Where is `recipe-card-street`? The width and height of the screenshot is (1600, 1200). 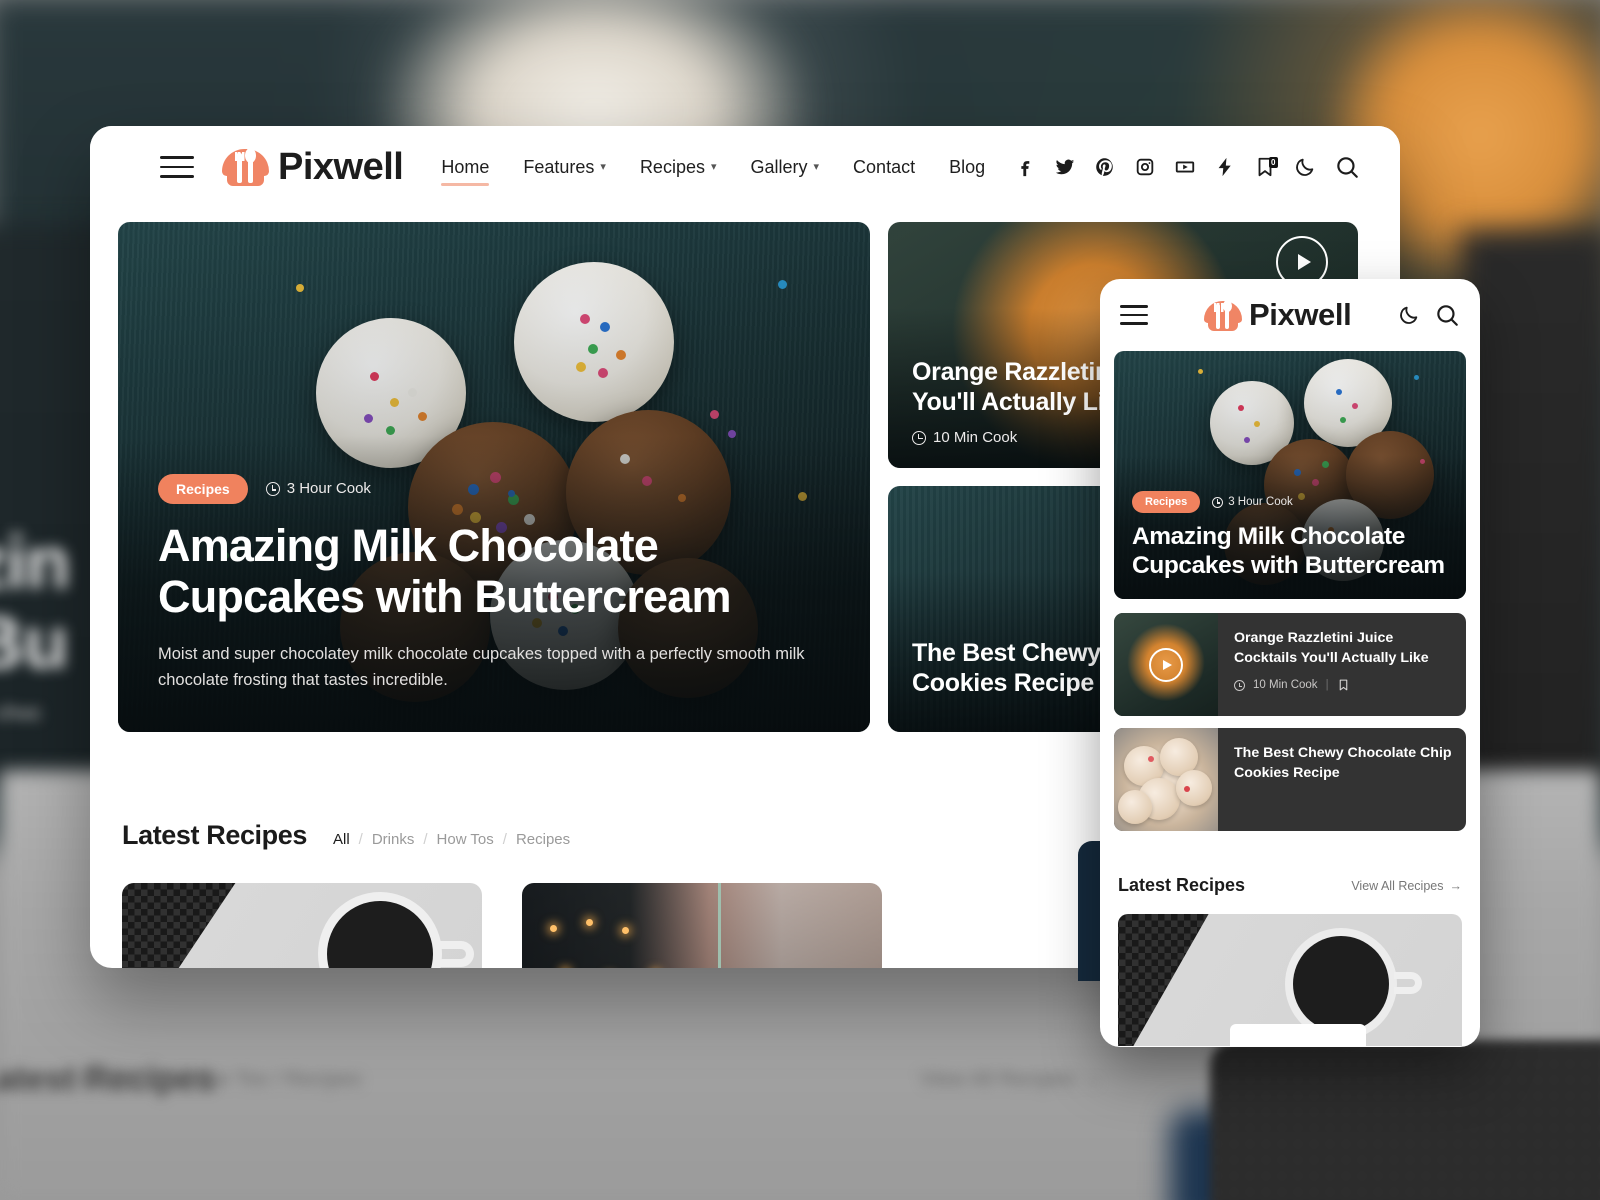
recipe-card-street is located at coordinates (702, 925).